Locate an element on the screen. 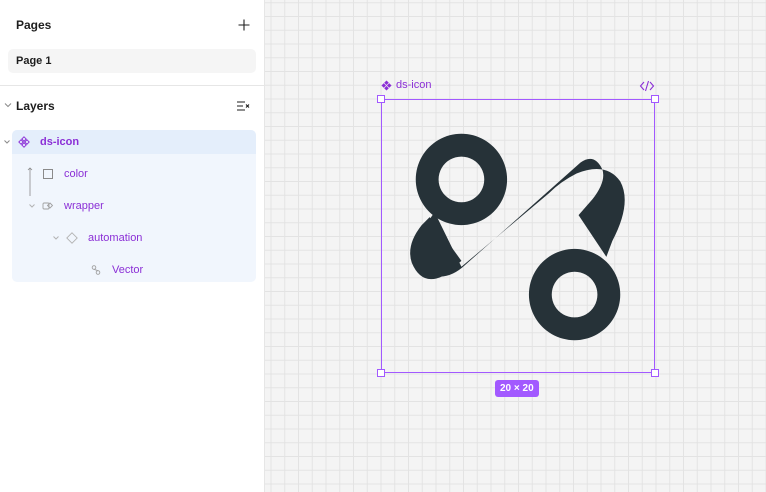 The height and width of the screenshot is (492, 766). resize-handle-bottom-right is located at coordinates (655, 373).